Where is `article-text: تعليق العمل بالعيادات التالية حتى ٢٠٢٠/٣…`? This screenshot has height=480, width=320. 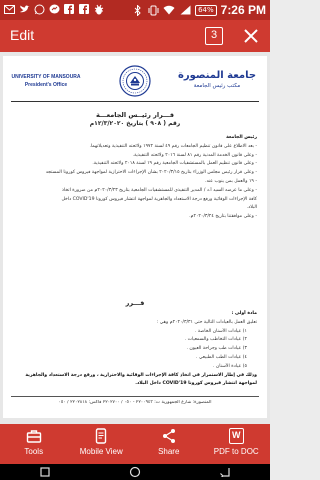 article-text: تعليق العمل بالعيادات التالية حتى ٢٠٢٠/٣… is located at coordinates (206, 322).